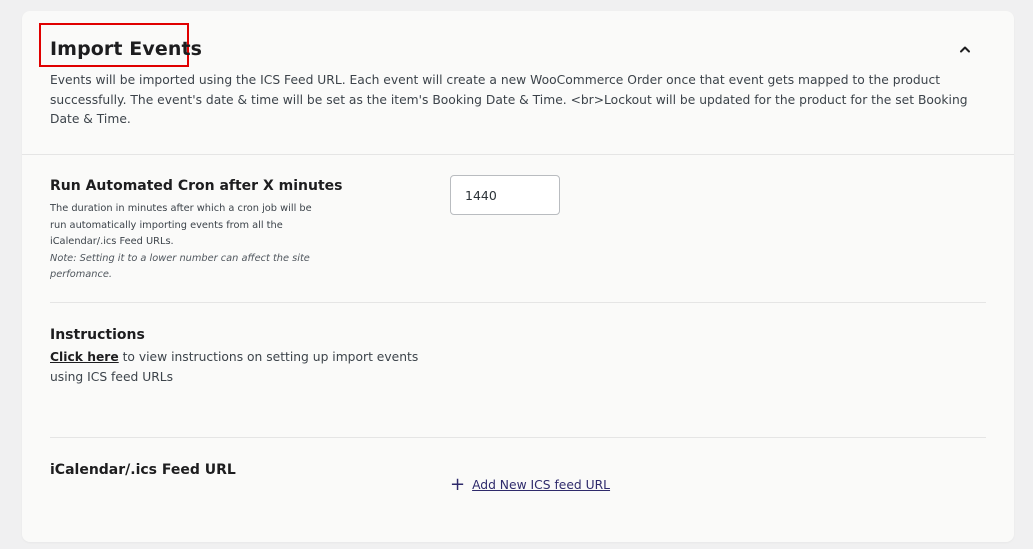 The image size is (1033, 549). What do you see at coordinates (143, 470) in the screenshot?
I see `feed-url-label: iCalendar/.ics Feed URL` at bounding box center [143, 470].